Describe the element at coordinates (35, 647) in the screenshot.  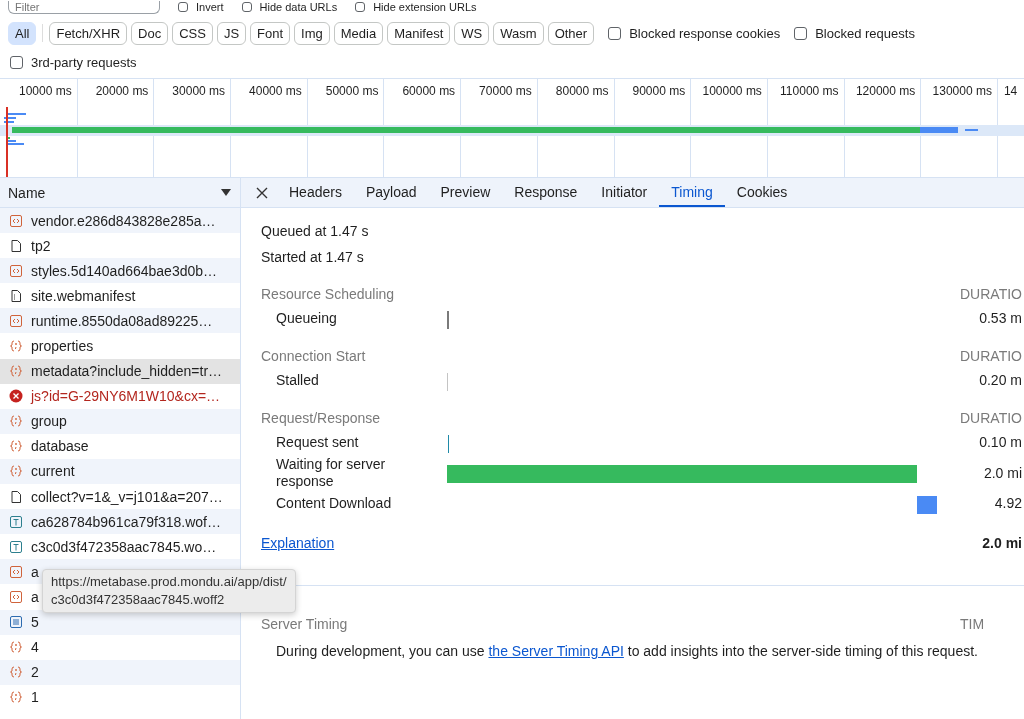
I see `request-name: 4` at that location.